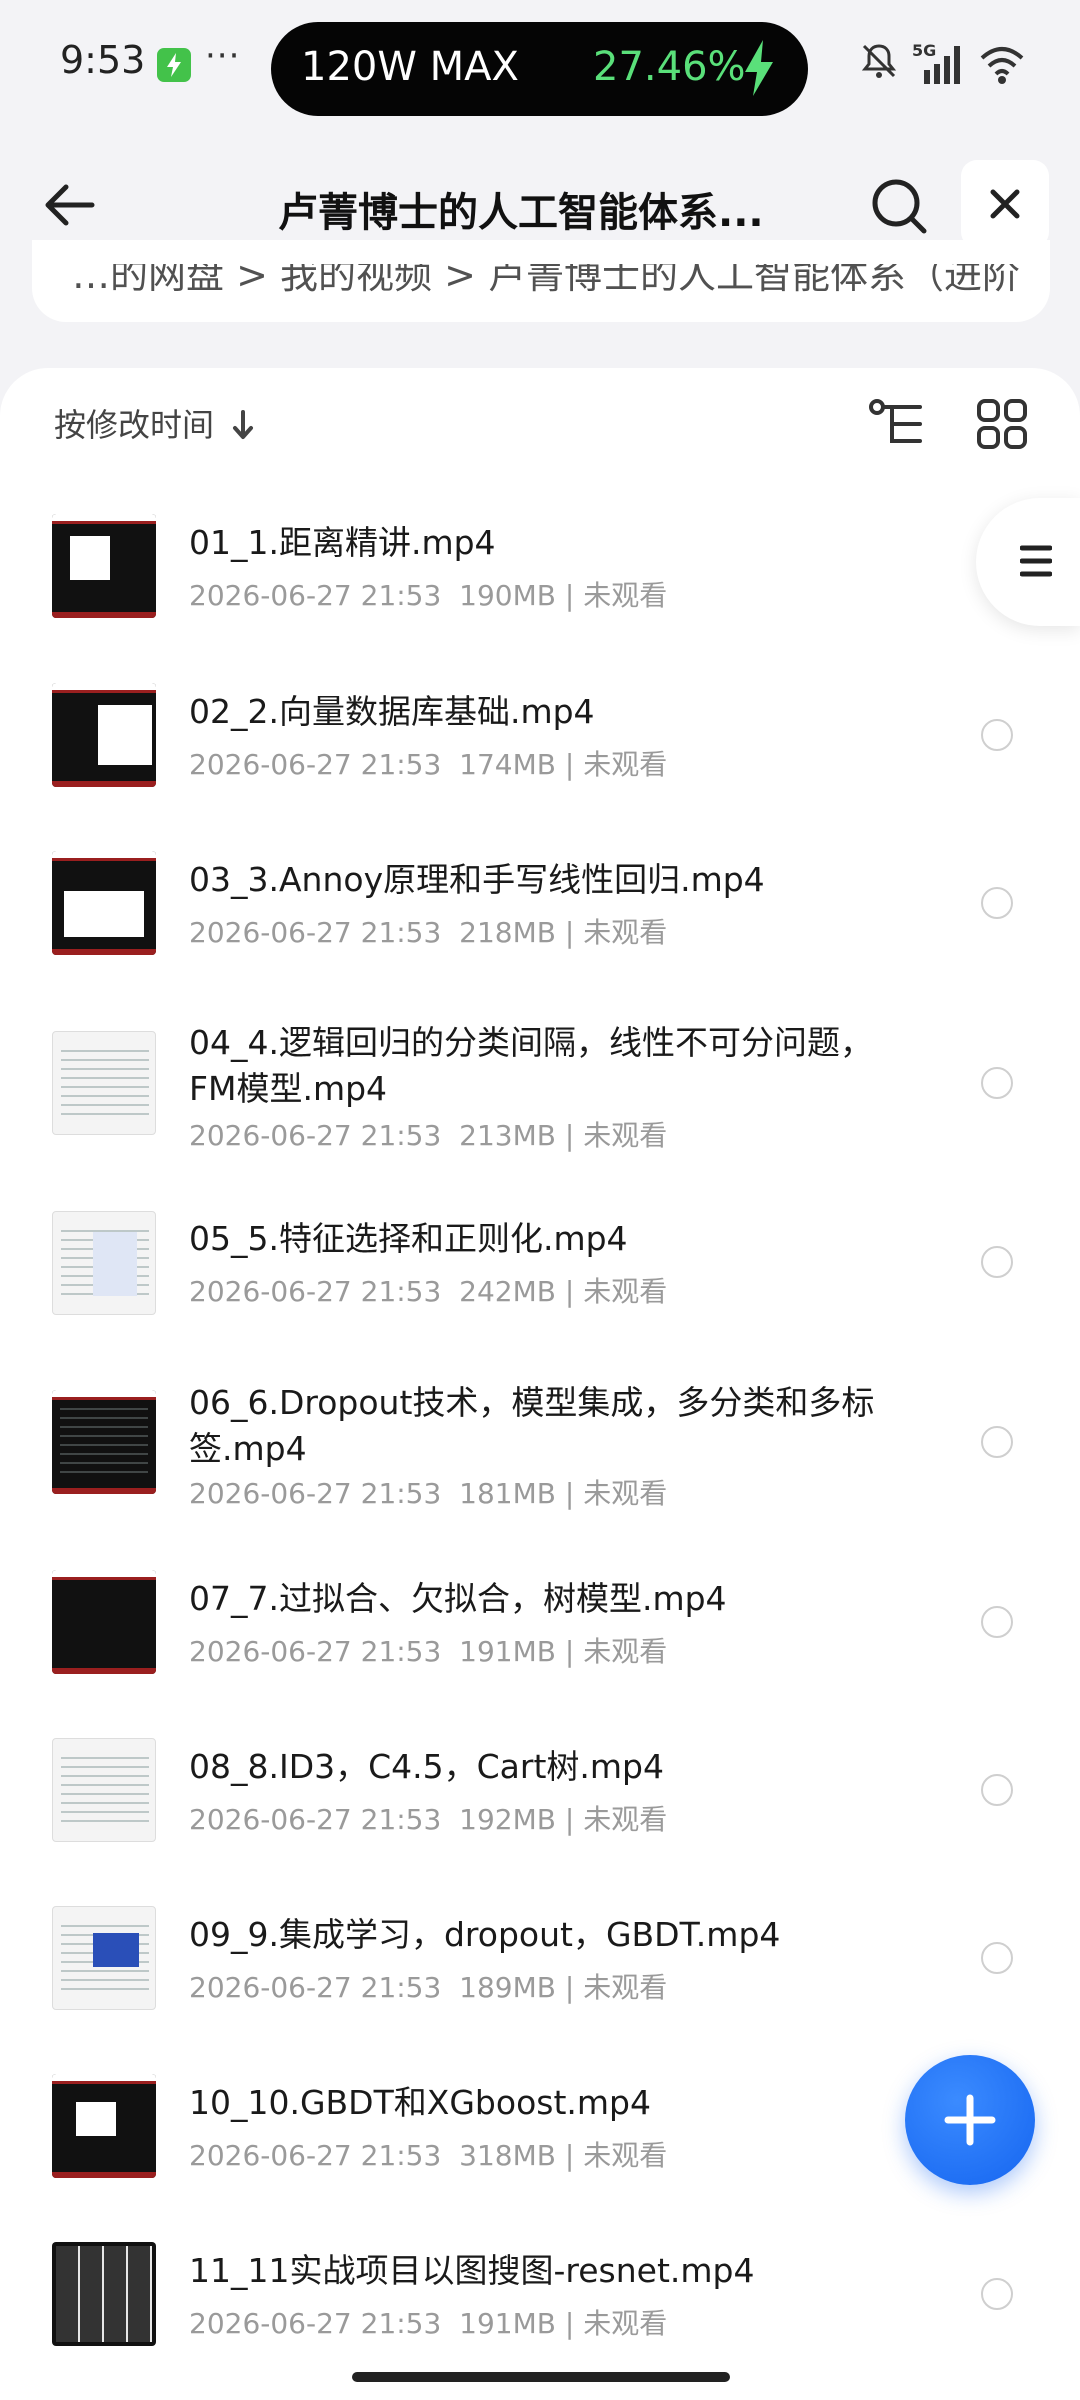 The width and height of the screenshot is (1080, 2400). Describe the element at coordinates (546, 275) in the screenshot. I see `breadcrumb-text: …的网盘 > 我的视频 > 卢菁博士的人工智能体系（进阶` at that location.